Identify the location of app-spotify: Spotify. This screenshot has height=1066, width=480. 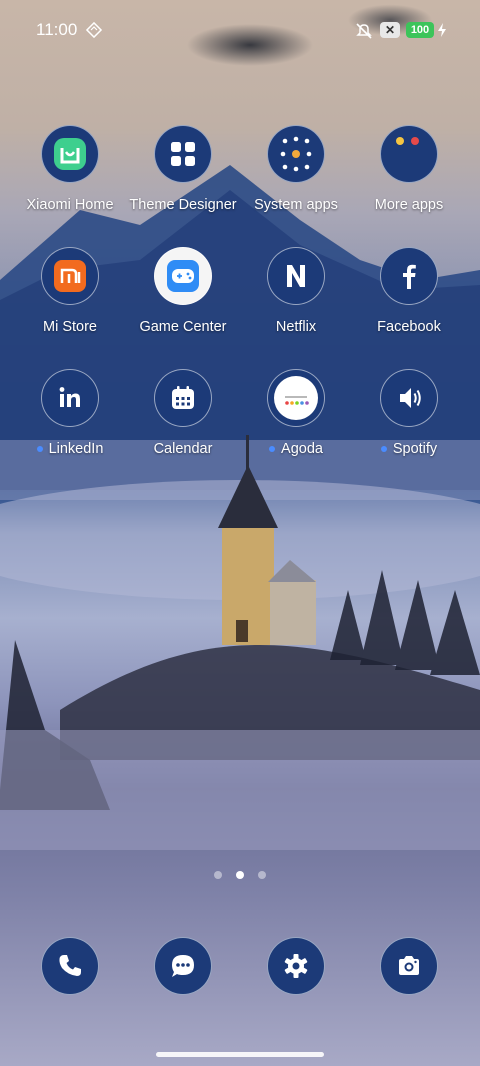
(409, 413).